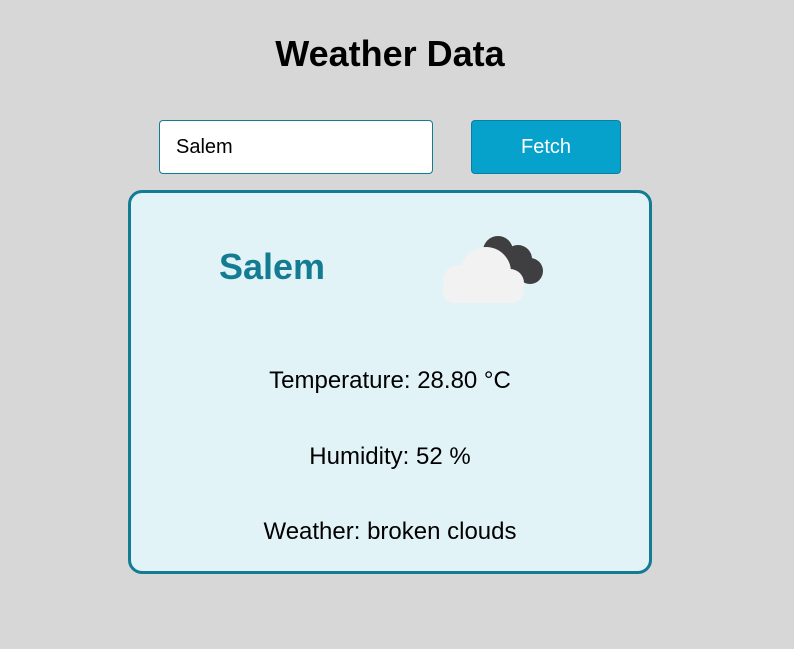 The image size is (794, 649). Describe the element at coordinates (390, 53) in the screenshot. I see `page-title: Weather Data` at that location.